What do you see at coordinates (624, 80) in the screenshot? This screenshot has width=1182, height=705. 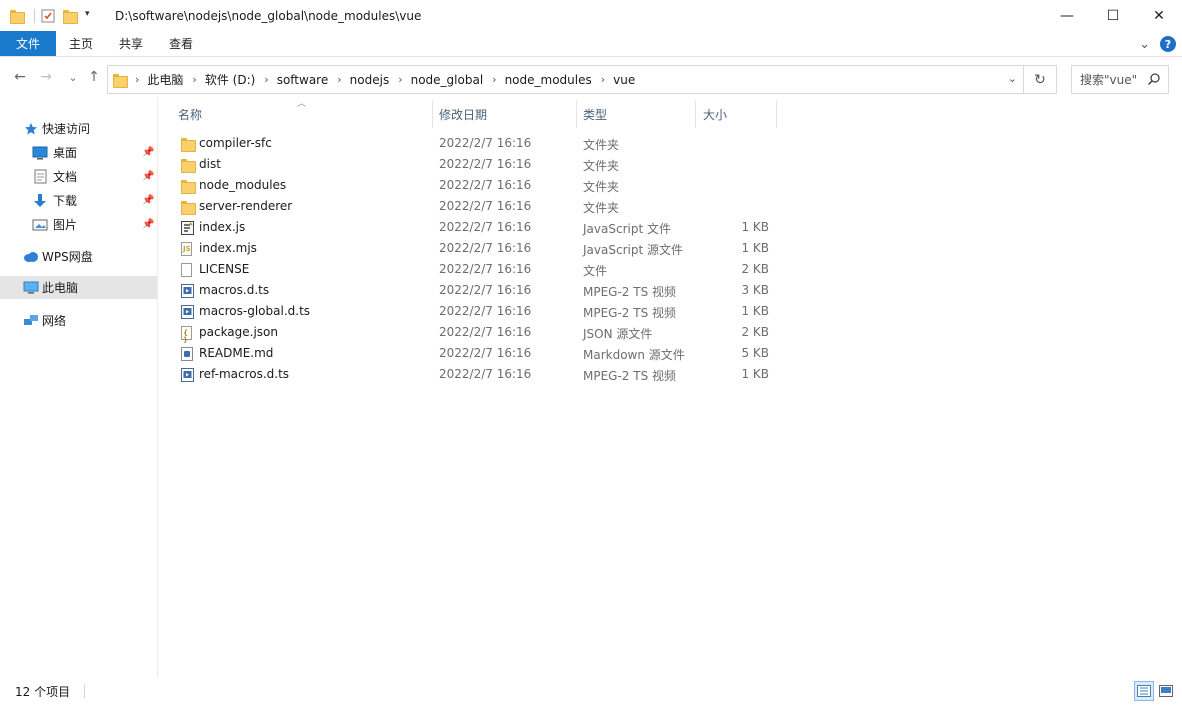 I see `breadcrumb-vue: vue` at bounding box center [624, 80].